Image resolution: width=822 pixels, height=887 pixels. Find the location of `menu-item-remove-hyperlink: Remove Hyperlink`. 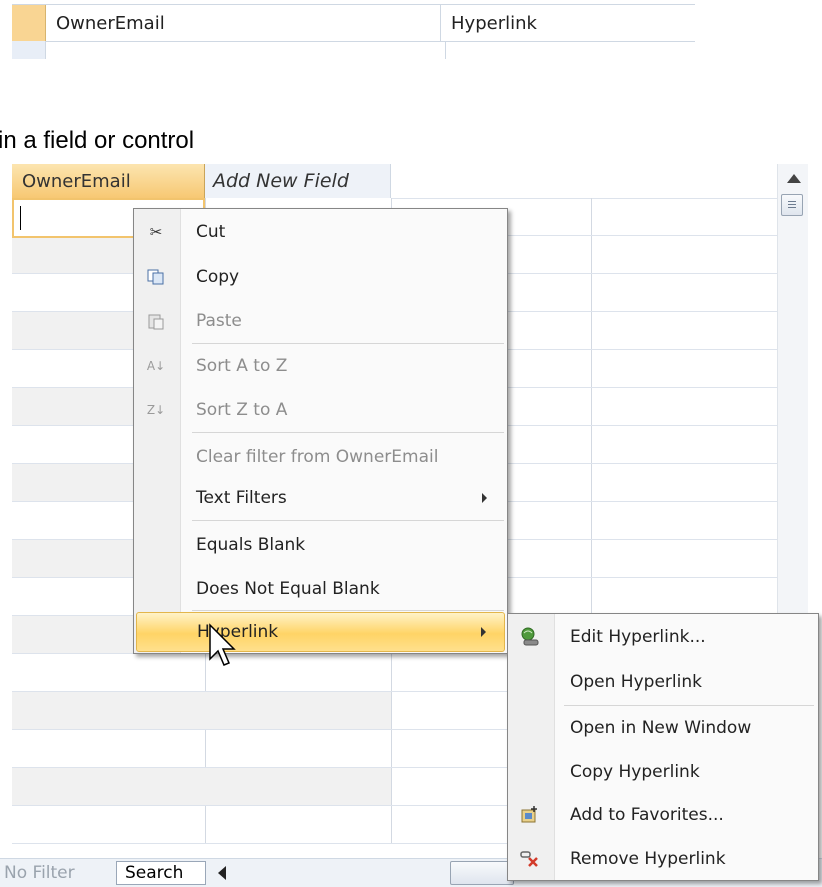

menu-item-remove-hyperlink: Remove Hyperlink is located at coordinates (663, 859).